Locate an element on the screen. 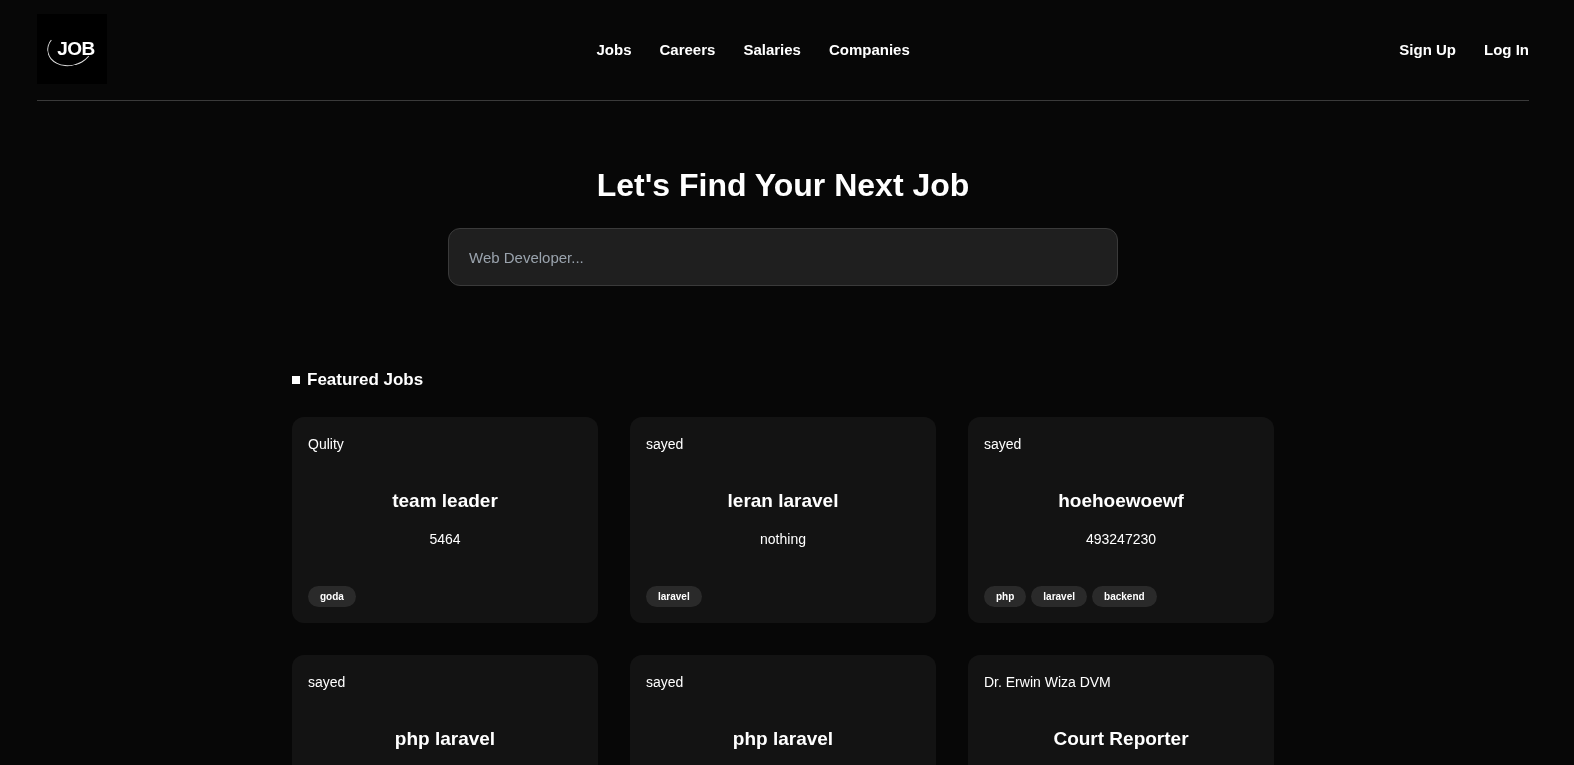  nav-link: Salaries is located at coordinates (772, 49).